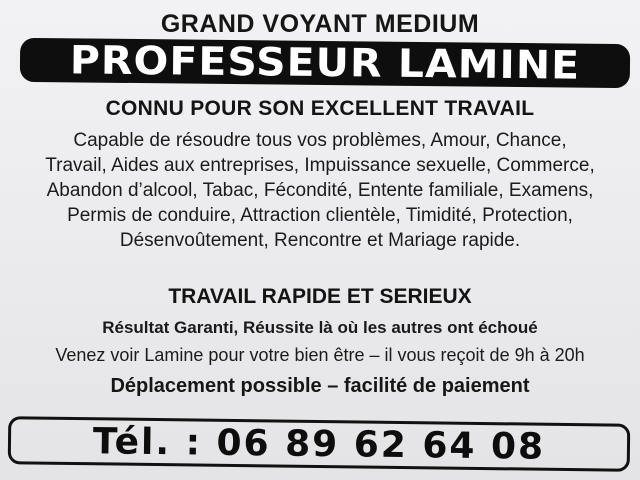  I want to click on top-title: GRAND VOYANT MEDIUM, so click(320, 24).